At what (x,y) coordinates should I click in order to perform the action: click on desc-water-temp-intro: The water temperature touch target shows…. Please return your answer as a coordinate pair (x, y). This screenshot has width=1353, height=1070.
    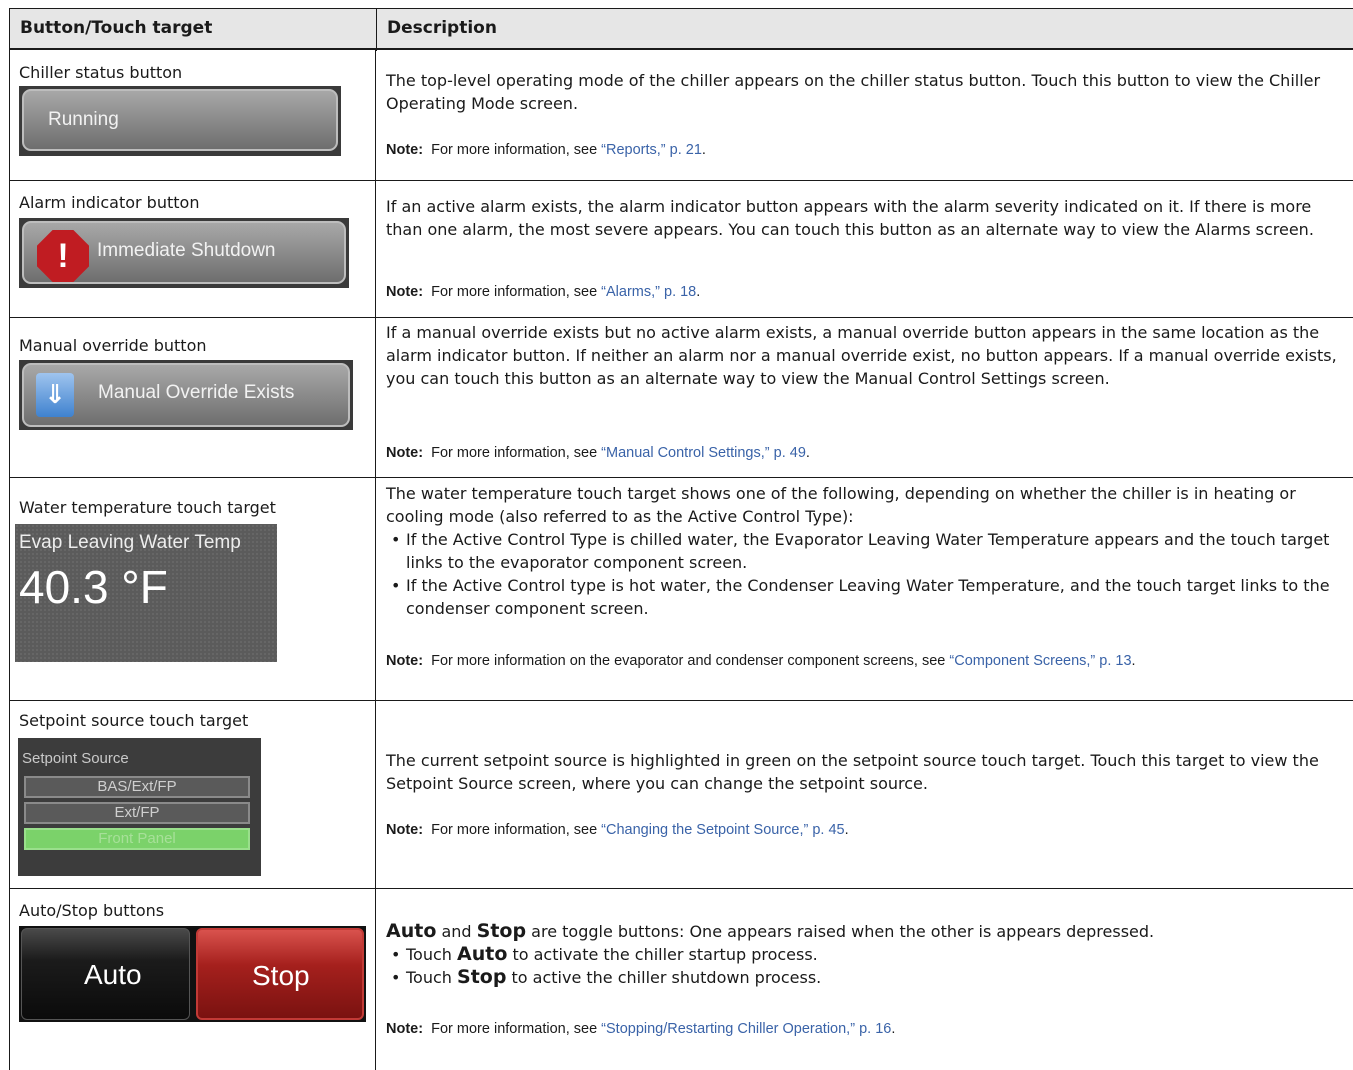
    Looking at the image, I should click on (841, 505).